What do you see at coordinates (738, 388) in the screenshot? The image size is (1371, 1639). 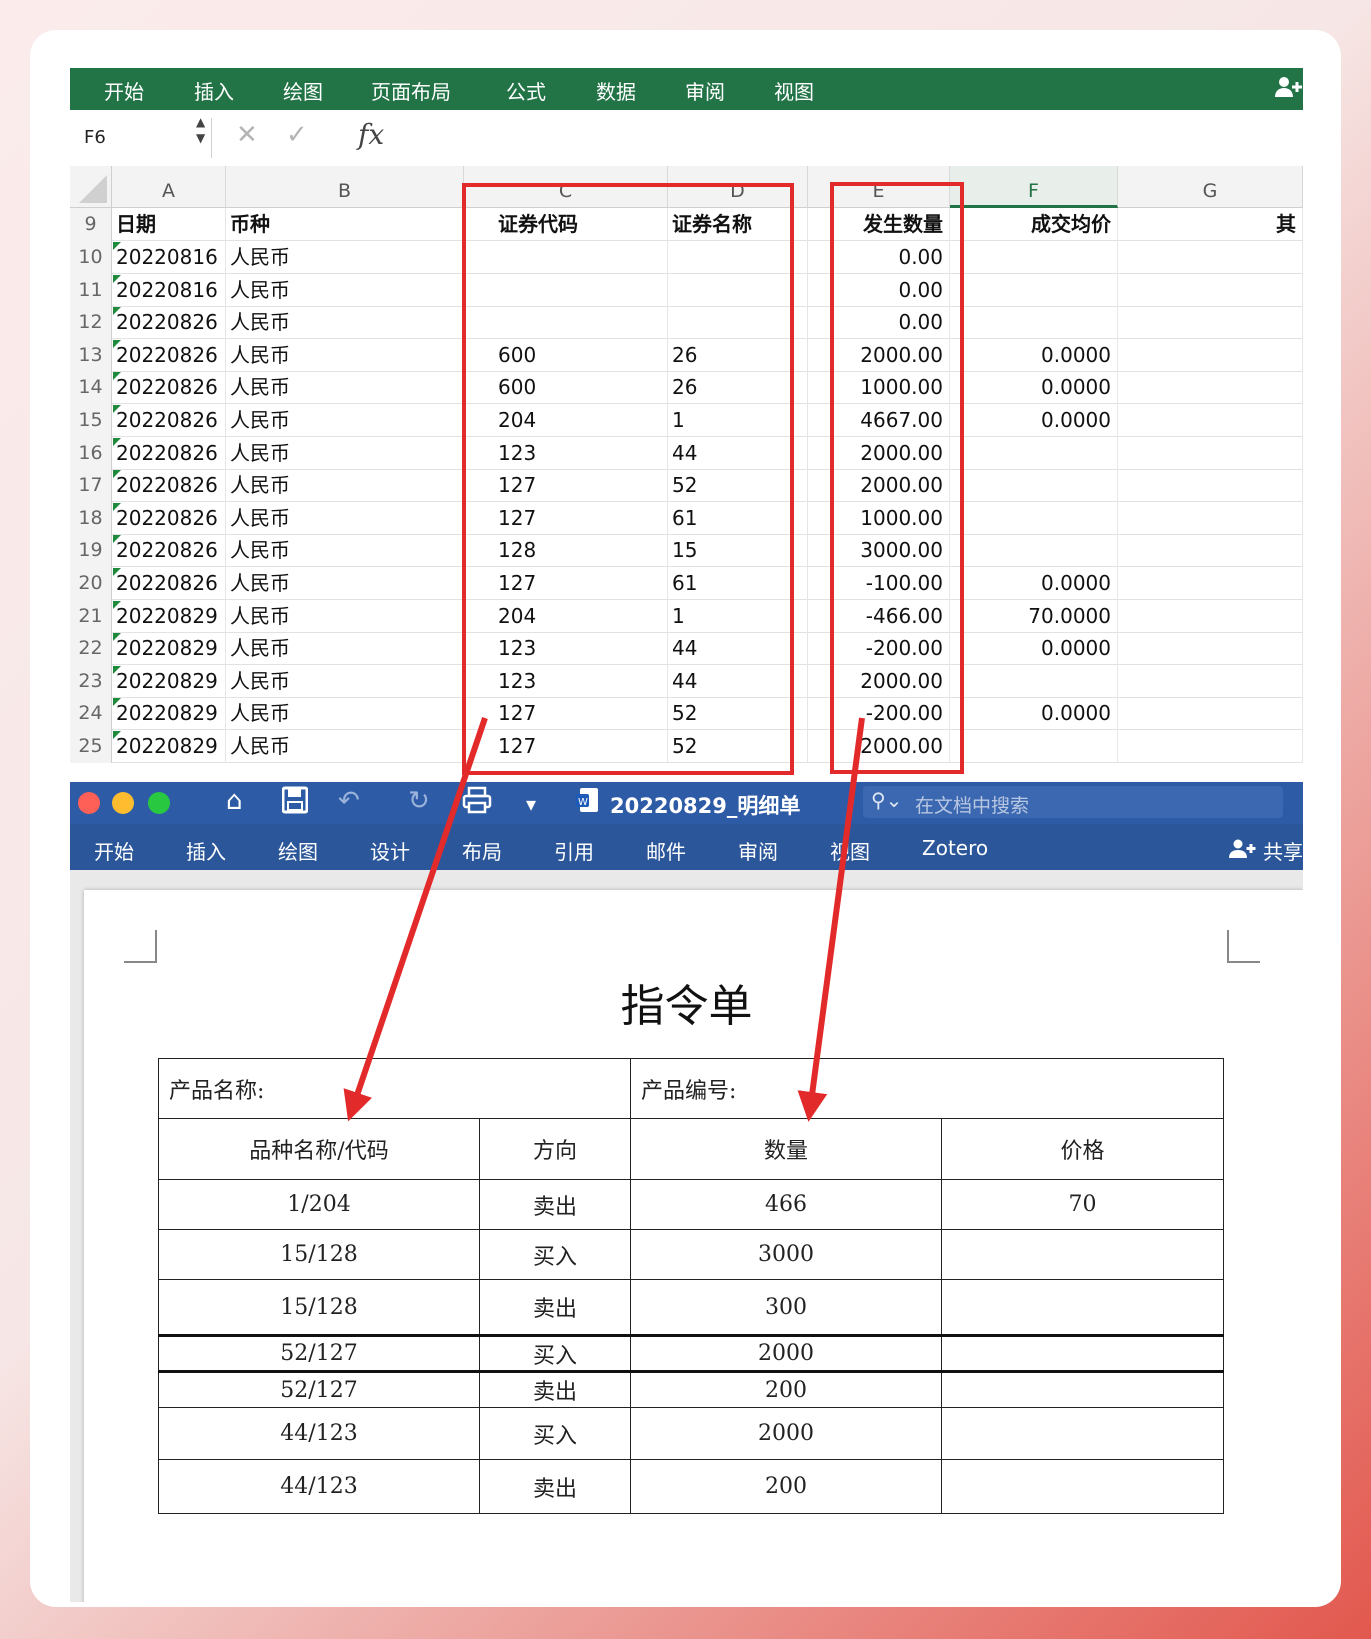 I see `cell-name: 26` at bounding box center [738, 388].